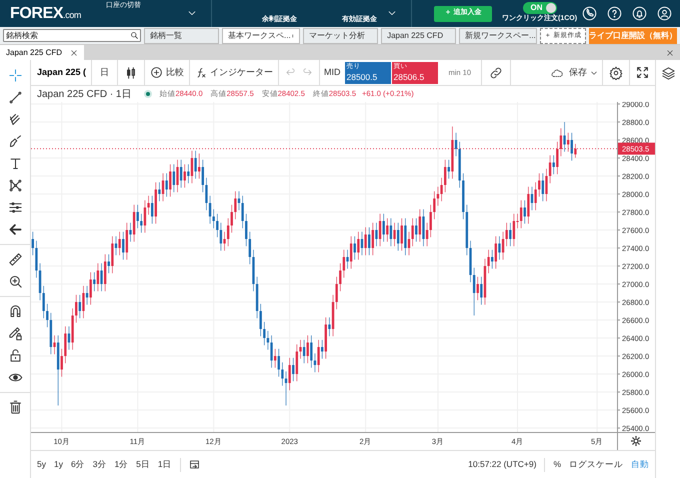 This screenshot has width=680, height=478. What do you see at coordinates (332, 72) in the screenshot?
I see `price-mode-label: MID` at bounding box center [332, 72].